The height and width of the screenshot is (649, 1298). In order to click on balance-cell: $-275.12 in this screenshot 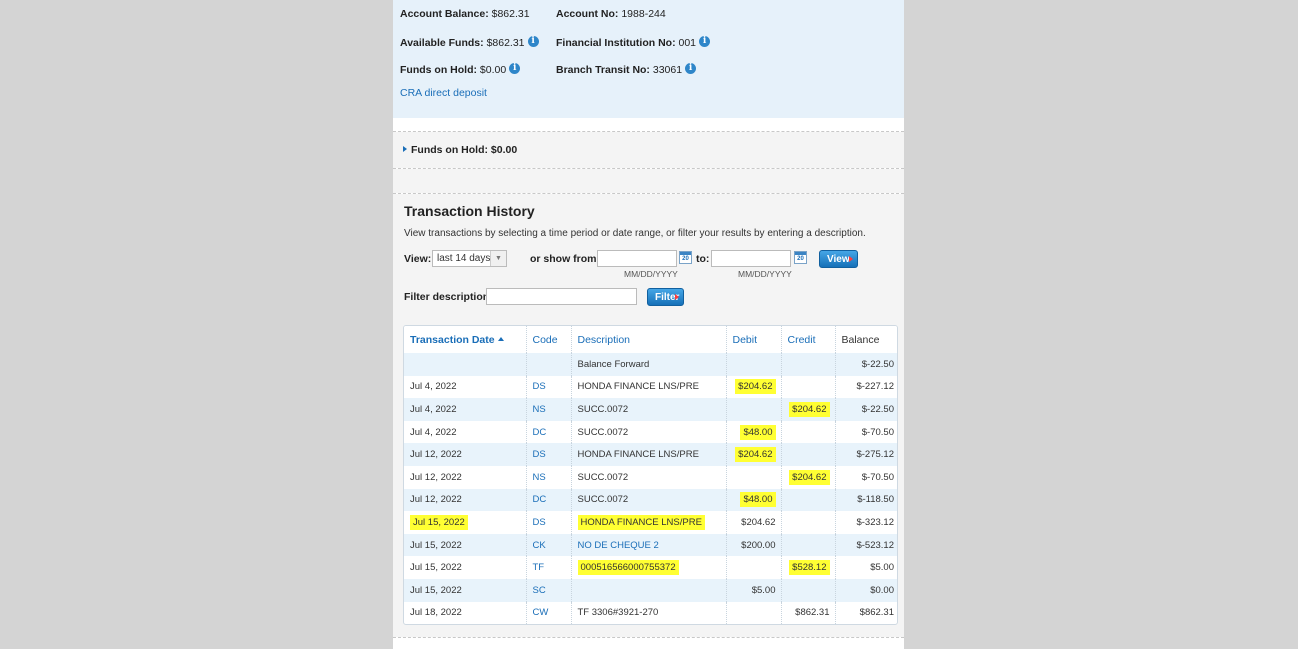, I will do `click(865, 454)`.